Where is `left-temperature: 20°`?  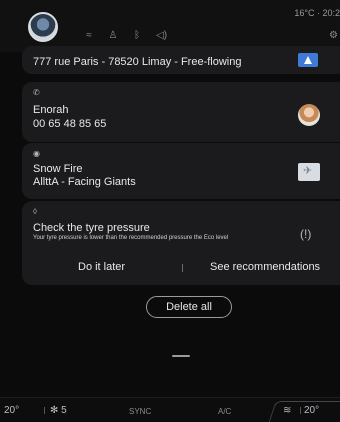 left-temperature: 20° is located at coordinates (11, 410).